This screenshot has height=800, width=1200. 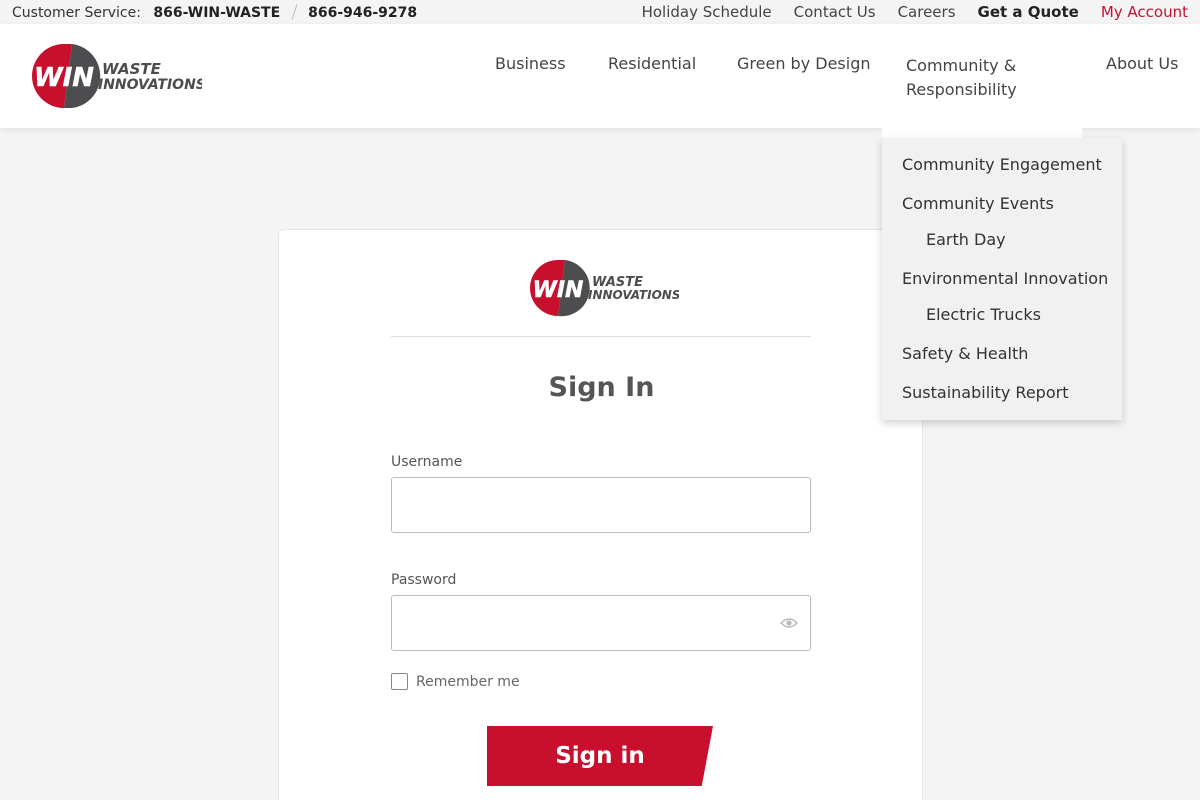 I want to click on card-logo: WIN WASTE INNOVATIONS, so click(x=604, y=288).